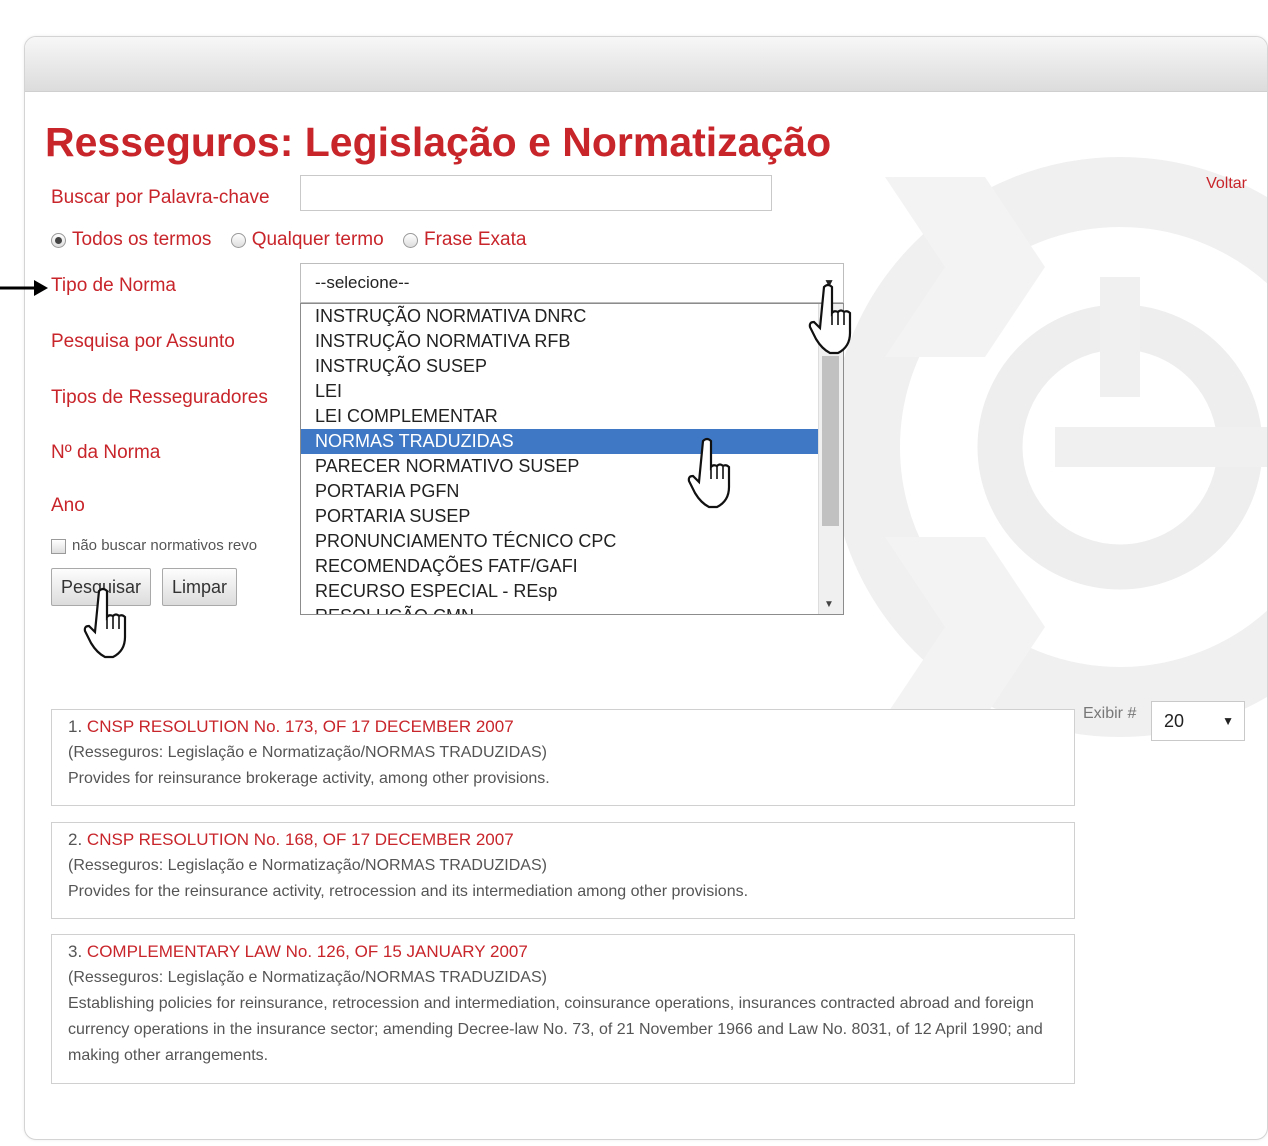 Image resolution: width=1268 pixels, height=1146 pixels. I want to click on radio-selected-icon, so click(58, 240).